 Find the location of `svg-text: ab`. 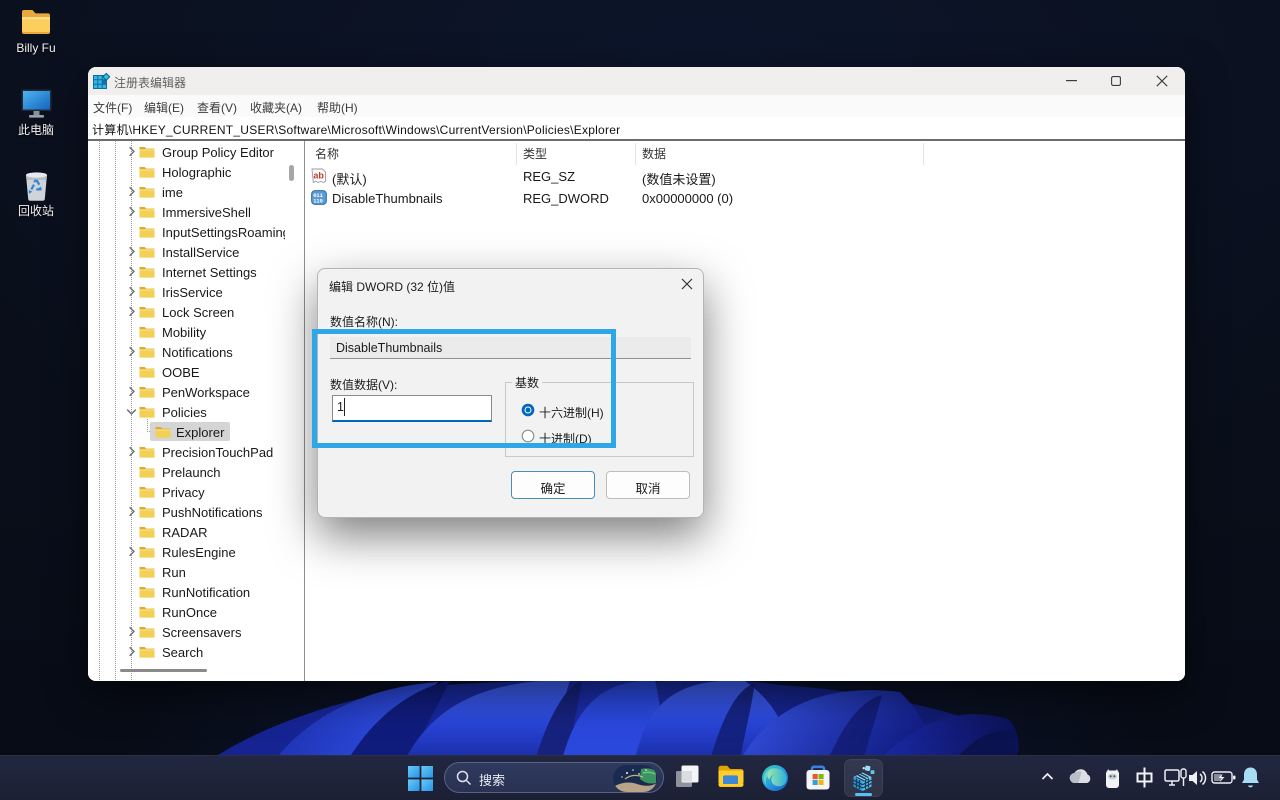

svg-text: ab is located at coordinates (318, 176).